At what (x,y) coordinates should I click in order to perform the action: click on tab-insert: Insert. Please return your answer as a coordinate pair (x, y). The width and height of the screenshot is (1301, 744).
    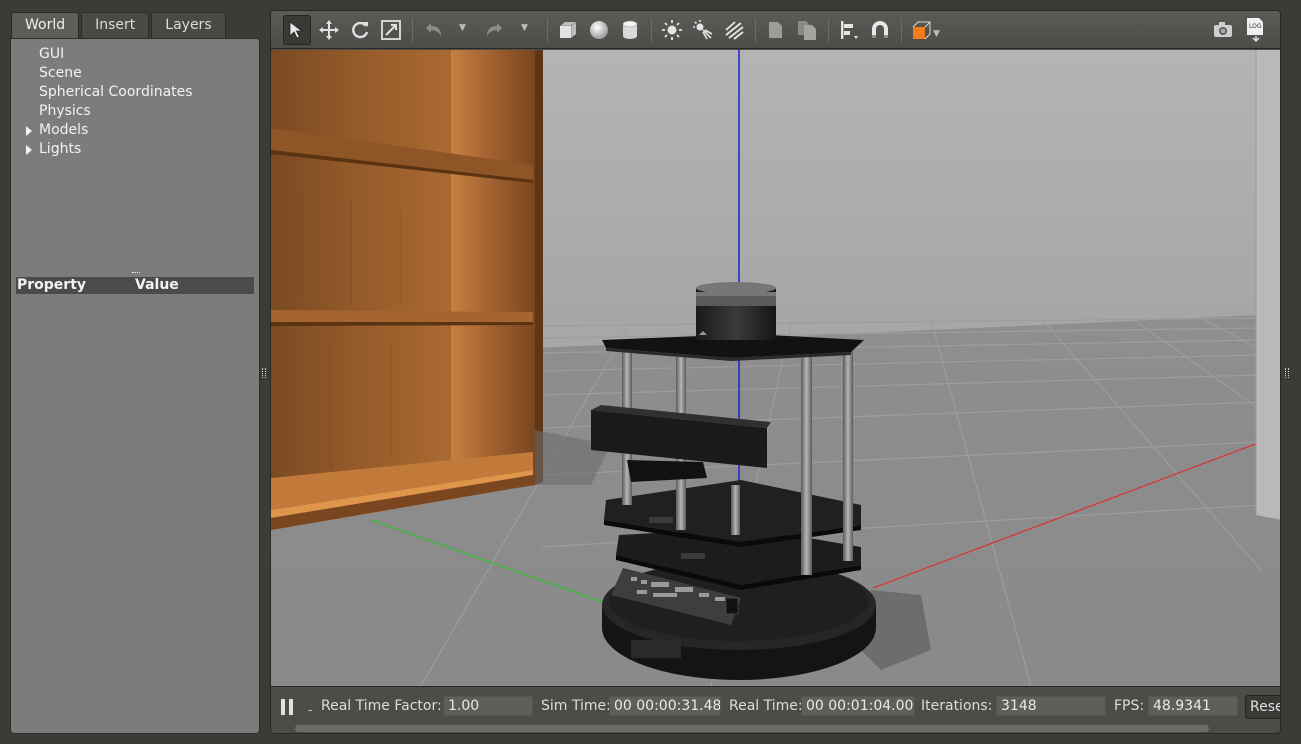
    Looking at the image, I should click on (115, 25).